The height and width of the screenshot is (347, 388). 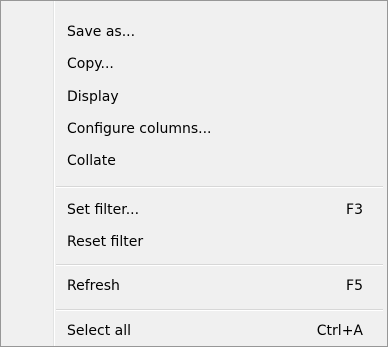 I want to click on menu-item-set-filter: Set filter... F3, so click(x=194, y=210).